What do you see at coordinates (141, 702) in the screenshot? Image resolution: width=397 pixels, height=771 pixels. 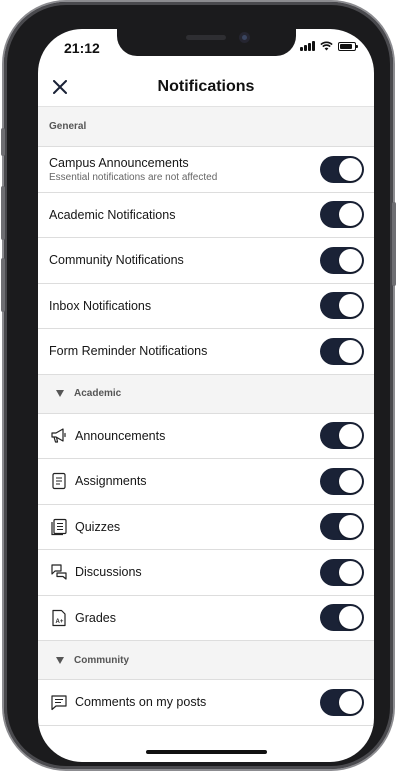 I see `setting-label: Comments on my posts` at bounding box center [141, 702].